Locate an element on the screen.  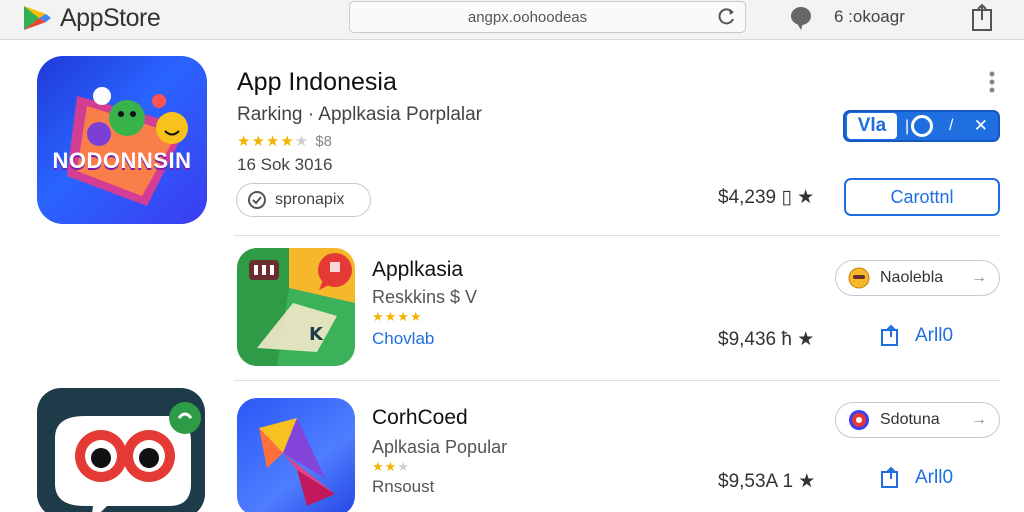
app-icon-applkasia: K is located at coordinates (296, 307).